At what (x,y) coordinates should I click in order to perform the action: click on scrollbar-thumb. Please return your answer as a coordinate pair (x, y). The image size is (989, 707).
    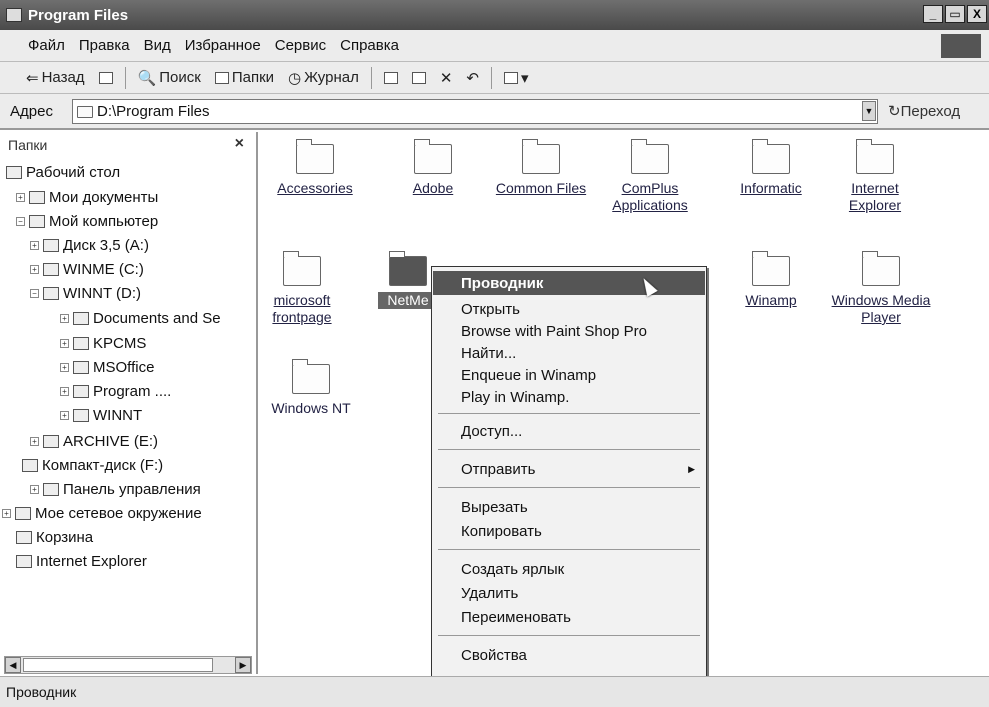
    Looking at the image, I should click on (118, 665).